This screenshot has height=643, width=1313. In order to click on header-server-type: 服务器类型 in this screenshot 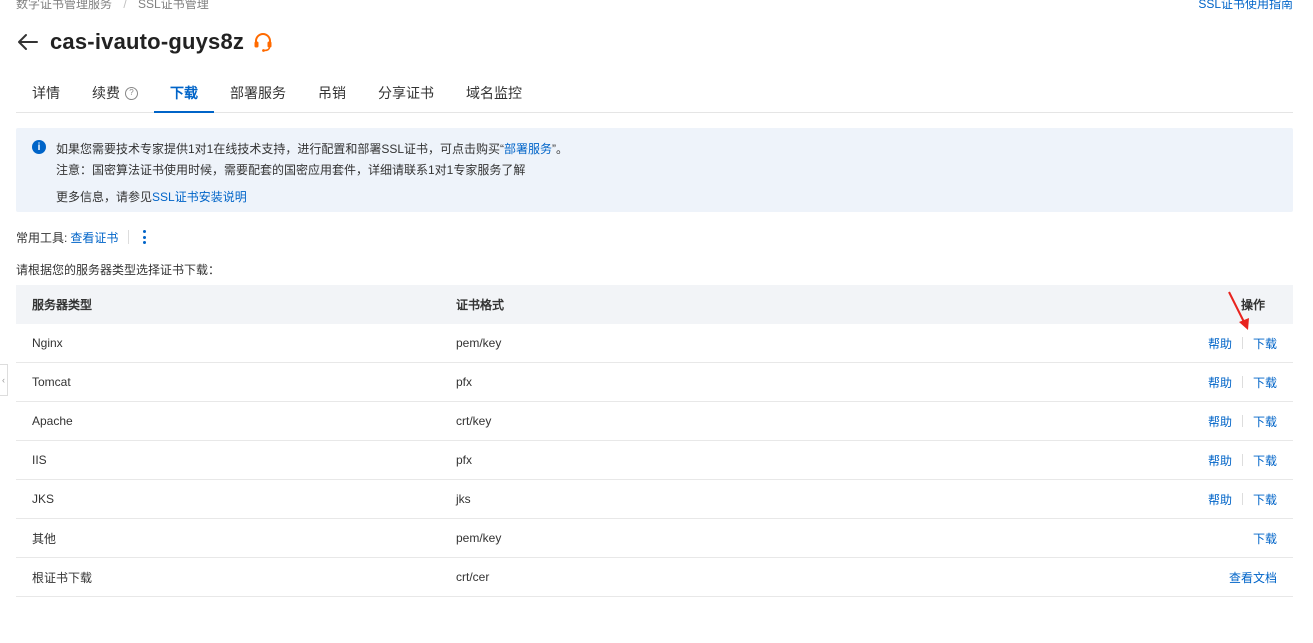, I will do `click(62, 305)`.